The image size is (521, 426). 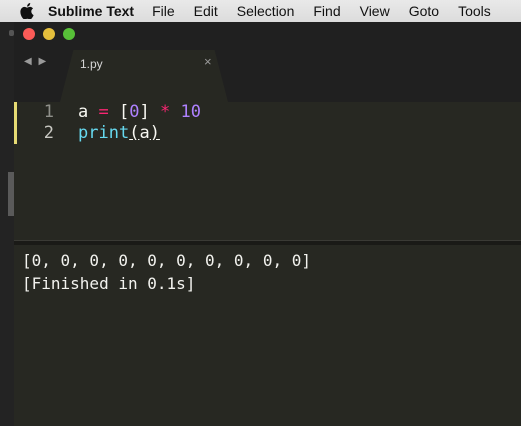 What do you see at coordinates (154, 133) in the screenshot?
I see `code-token: )` at bounding box center [154, 133].